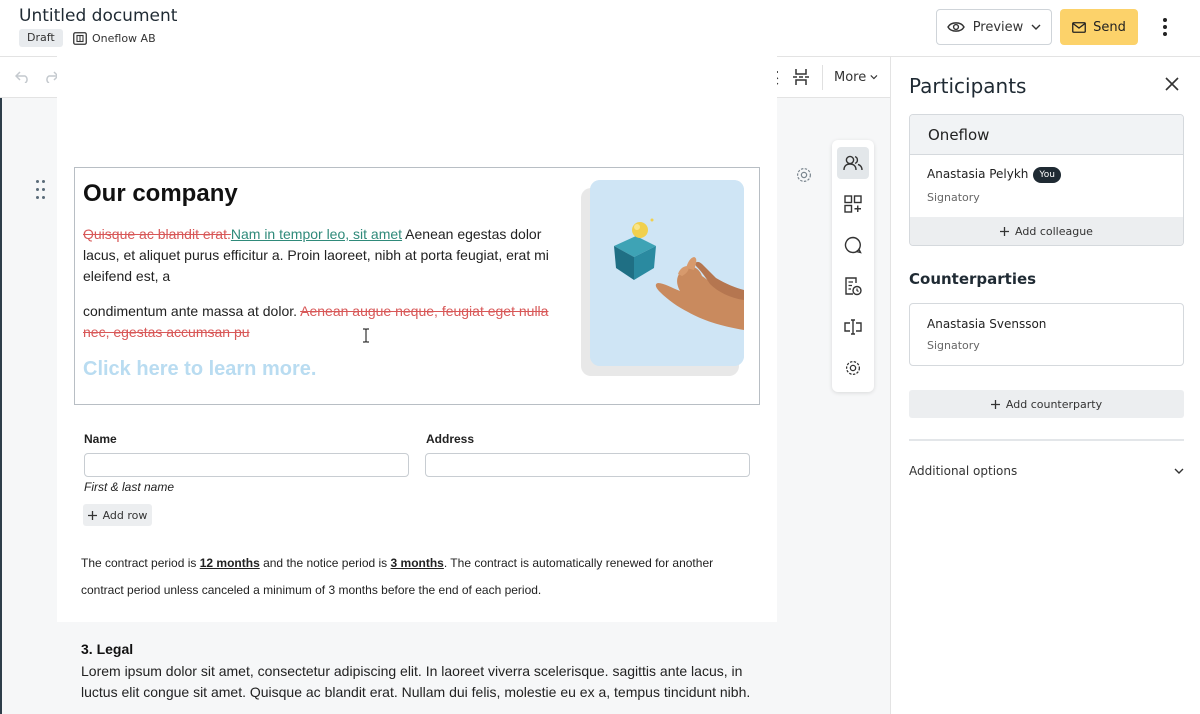 The image size is (1200, 714). I want to click on gear-icon, so click(853, 368).